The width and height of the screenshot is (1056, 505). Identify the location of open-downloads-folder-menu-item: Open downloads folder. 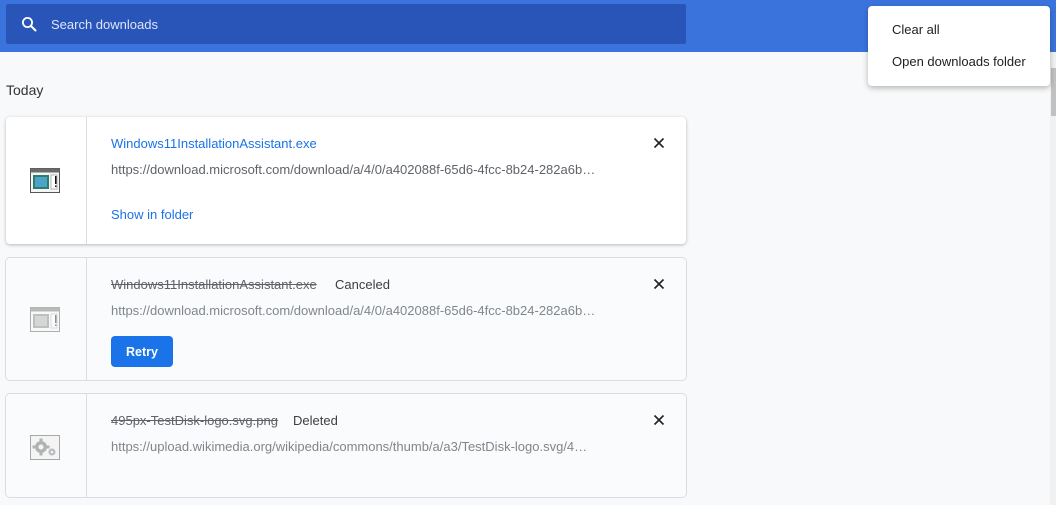
(959, 62).